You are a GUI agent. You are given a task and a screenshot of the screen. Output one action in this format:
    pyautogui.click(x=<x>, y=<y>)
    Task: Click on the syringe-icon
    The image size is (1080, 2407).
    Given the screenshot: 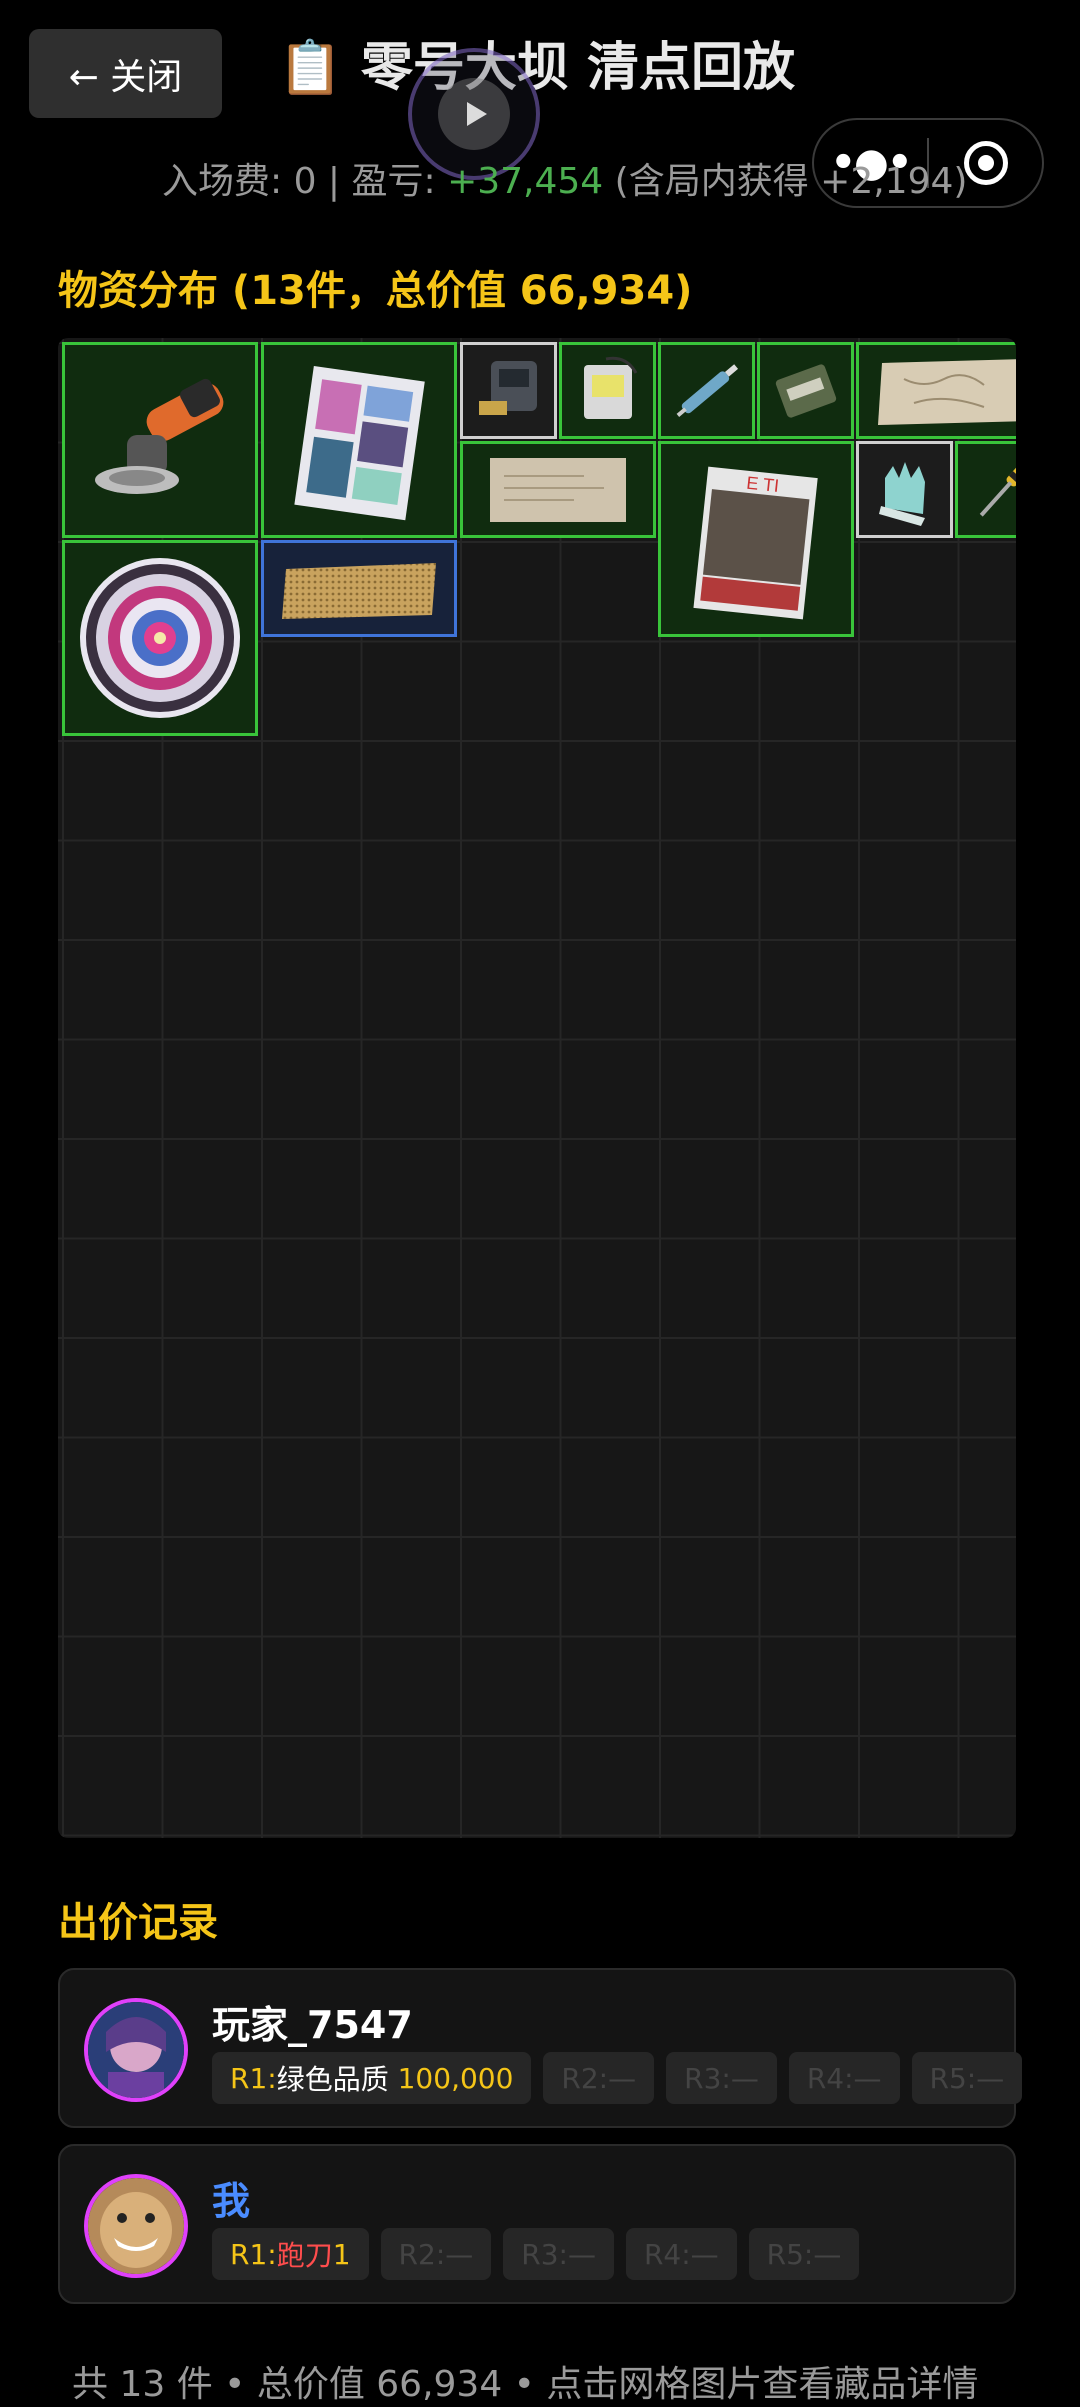 What is the action you would take?
    pyautogui.click(x=707, y=390)
    